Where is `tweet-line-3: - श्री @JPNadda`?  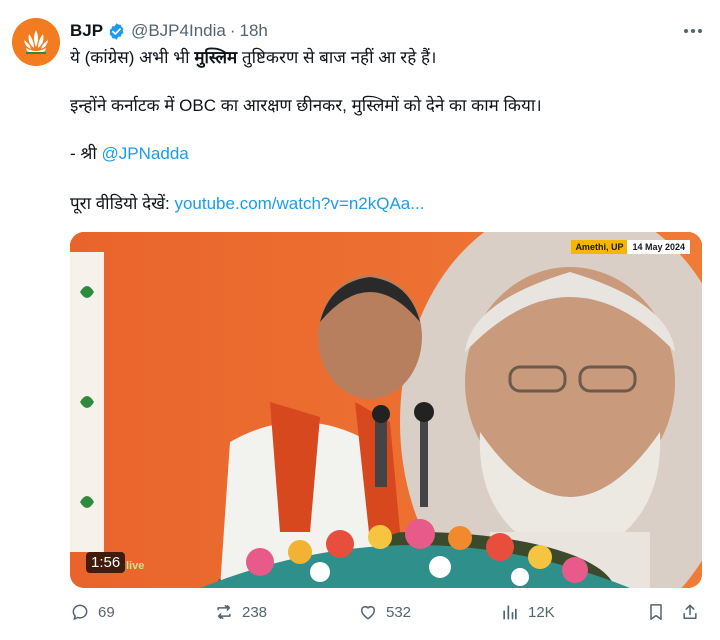 tweet-line-3: - श्री @JPNadda is located at coordinates (129, 154).